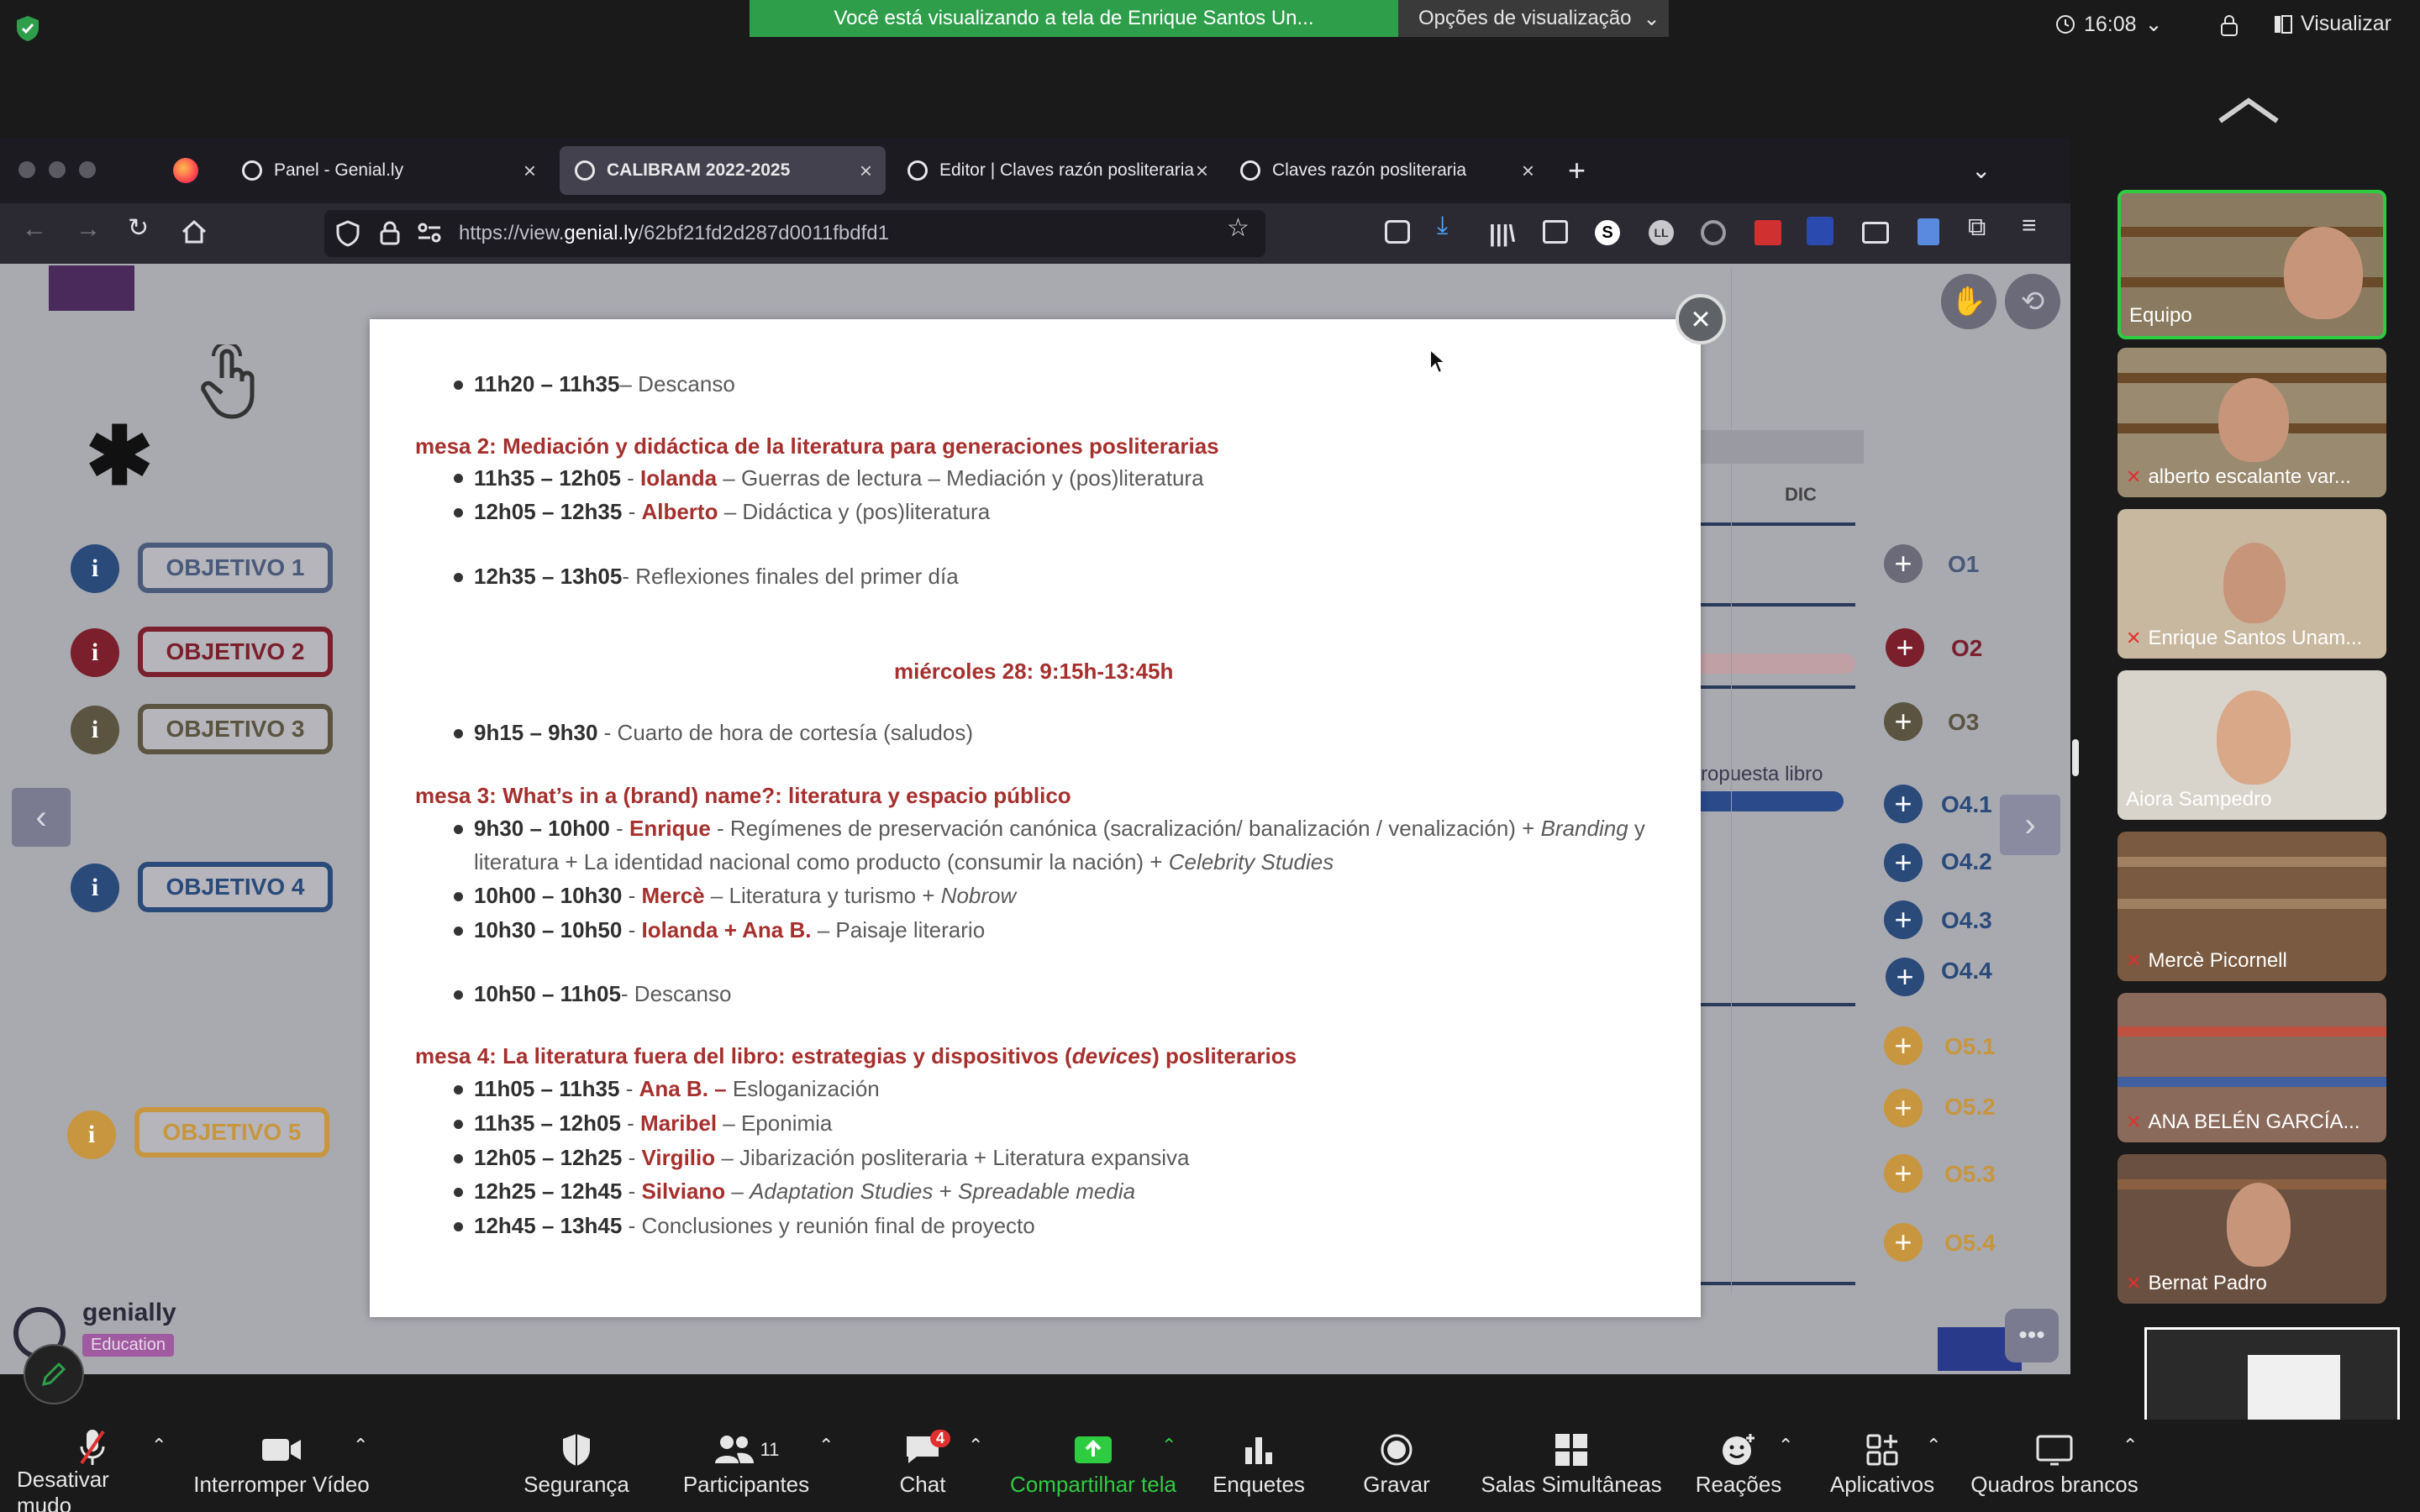 This screenshot has height=1512, width=2420. Describe the element at coordinates (2075, 757) in the screenshot. I see `panel-resize-handle` at that location.